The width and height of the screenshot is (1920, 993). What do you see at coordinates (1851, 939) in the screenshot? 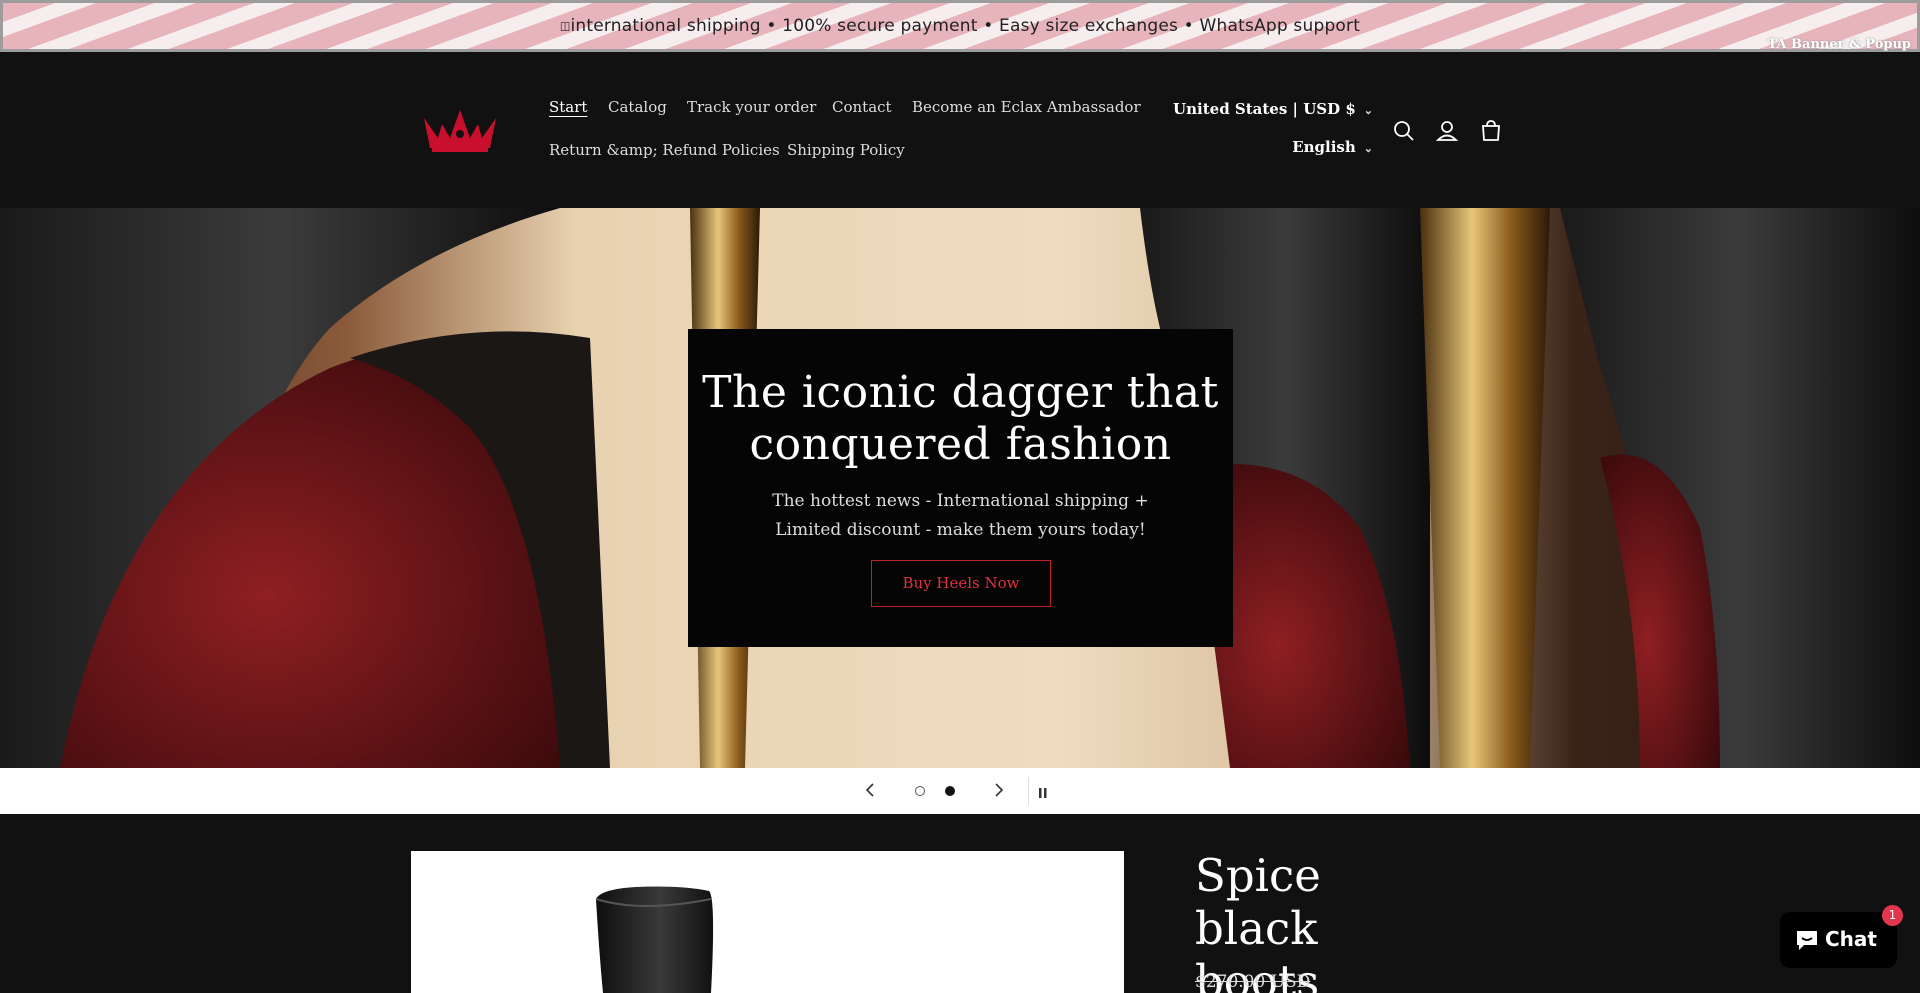
I see `chat-label: Chat` at bounding box center [1851, 939].